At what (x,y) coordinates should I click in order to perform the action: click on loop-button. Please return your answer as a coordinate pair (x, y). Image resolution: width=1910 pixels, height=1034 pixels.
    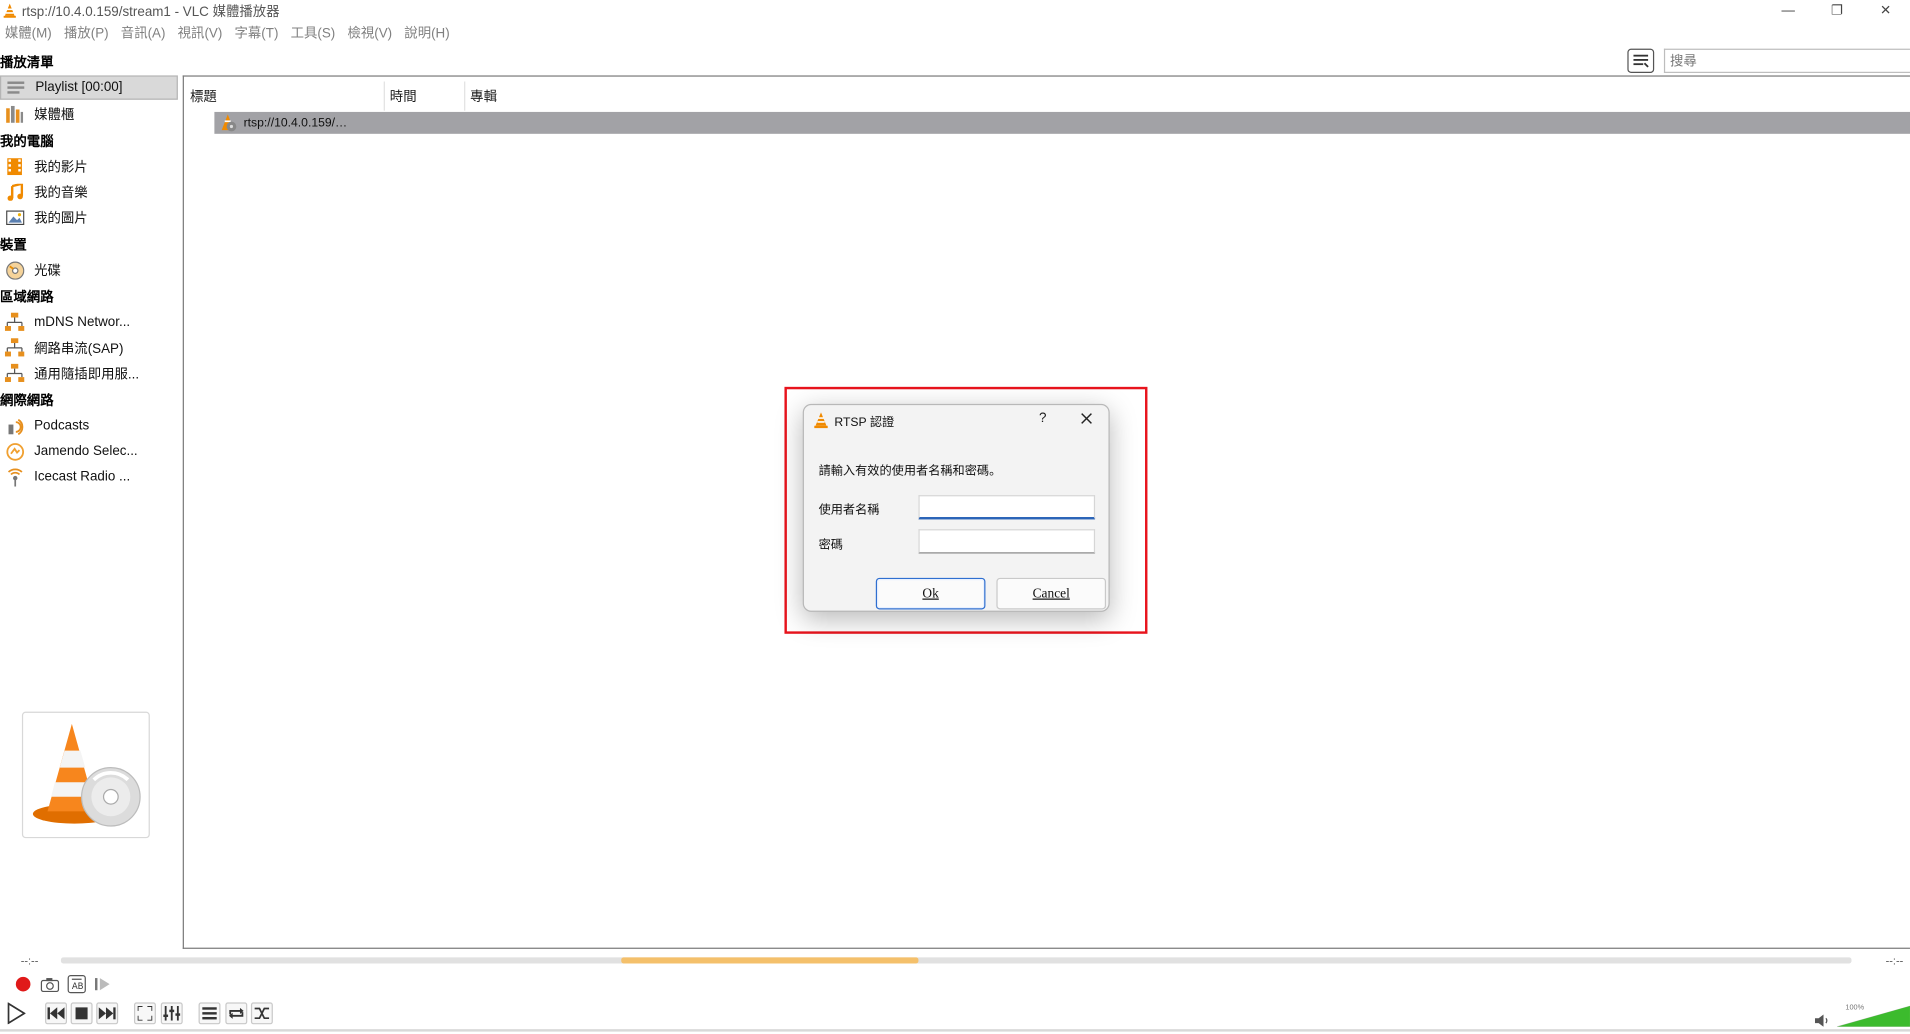
    Looking at the image, I should click on (236, 1013).